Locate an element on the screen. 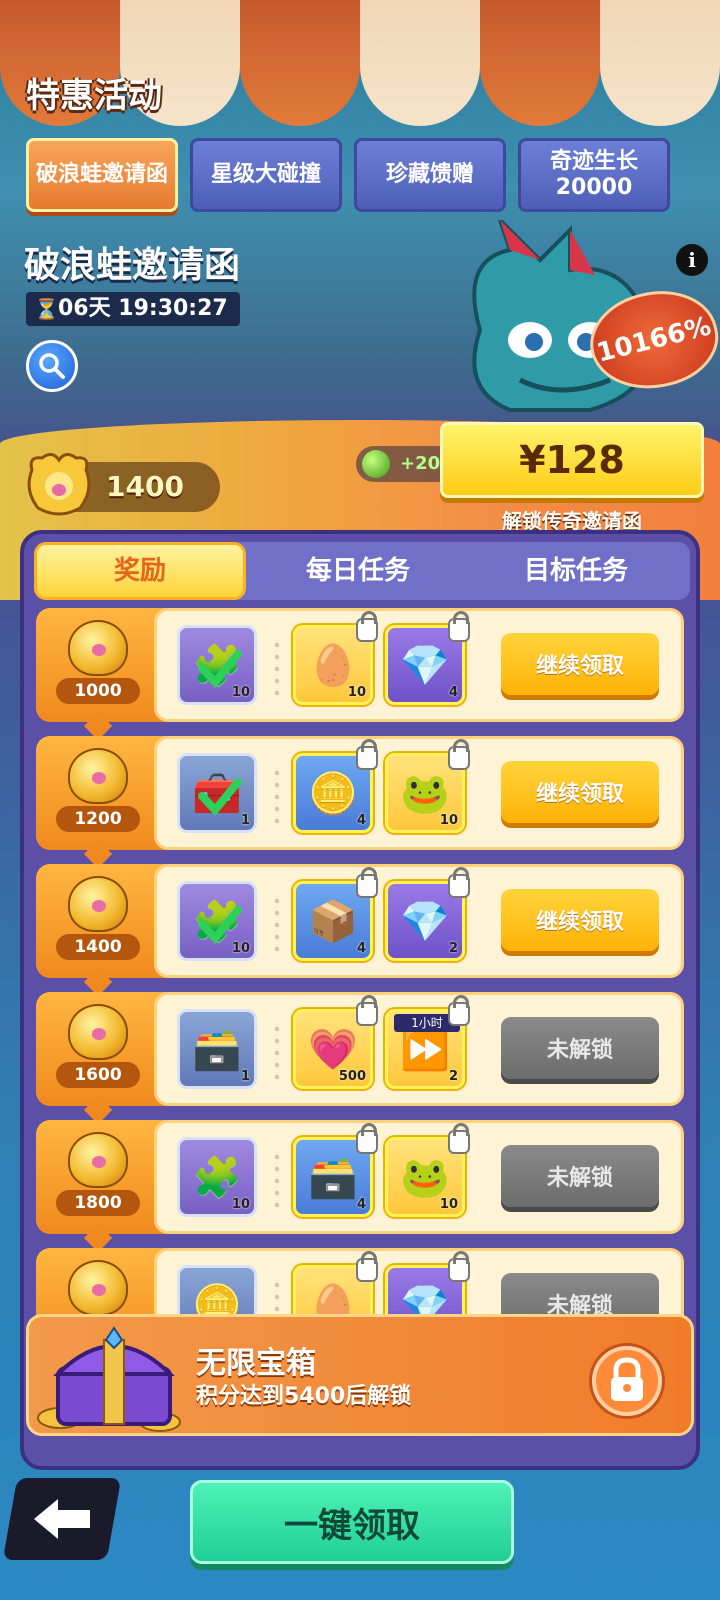  premium-reward-item: 💎 2 is located at coordinates (427, 914).